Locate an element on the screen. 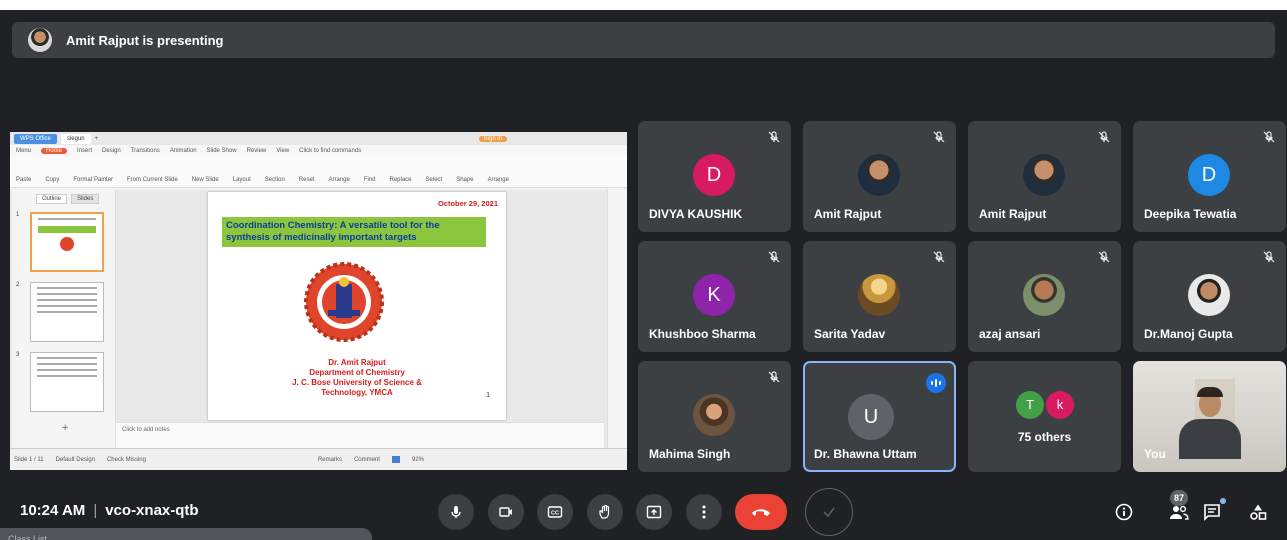  participant-name: Khushboo Sharma is located at coordinates (702, 334).